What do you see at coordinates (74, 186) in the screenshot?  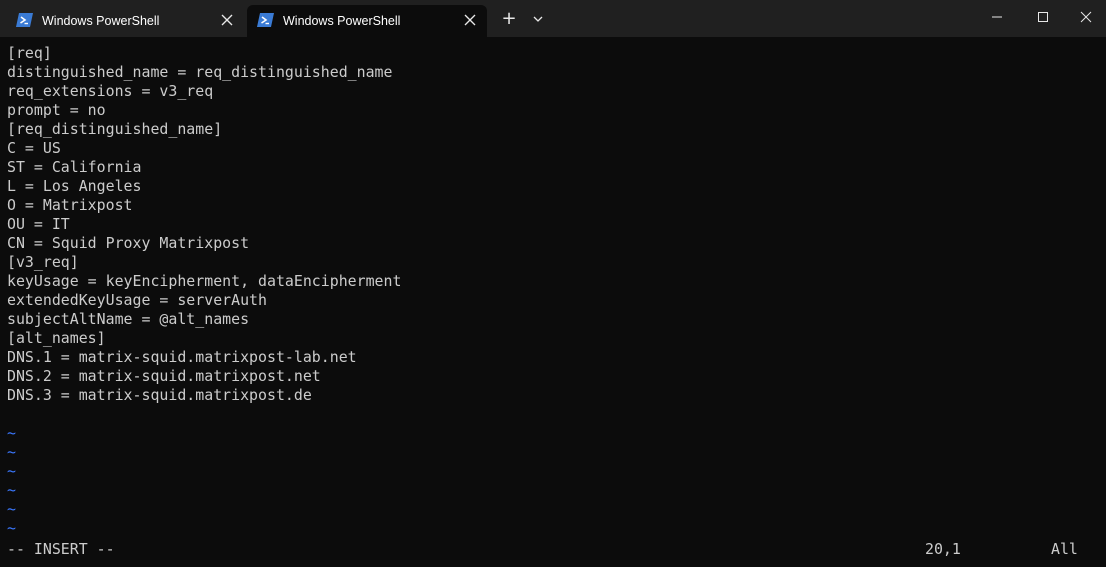 I see `editor-line: L = Los Angeles` at bounding box center [74, 186].